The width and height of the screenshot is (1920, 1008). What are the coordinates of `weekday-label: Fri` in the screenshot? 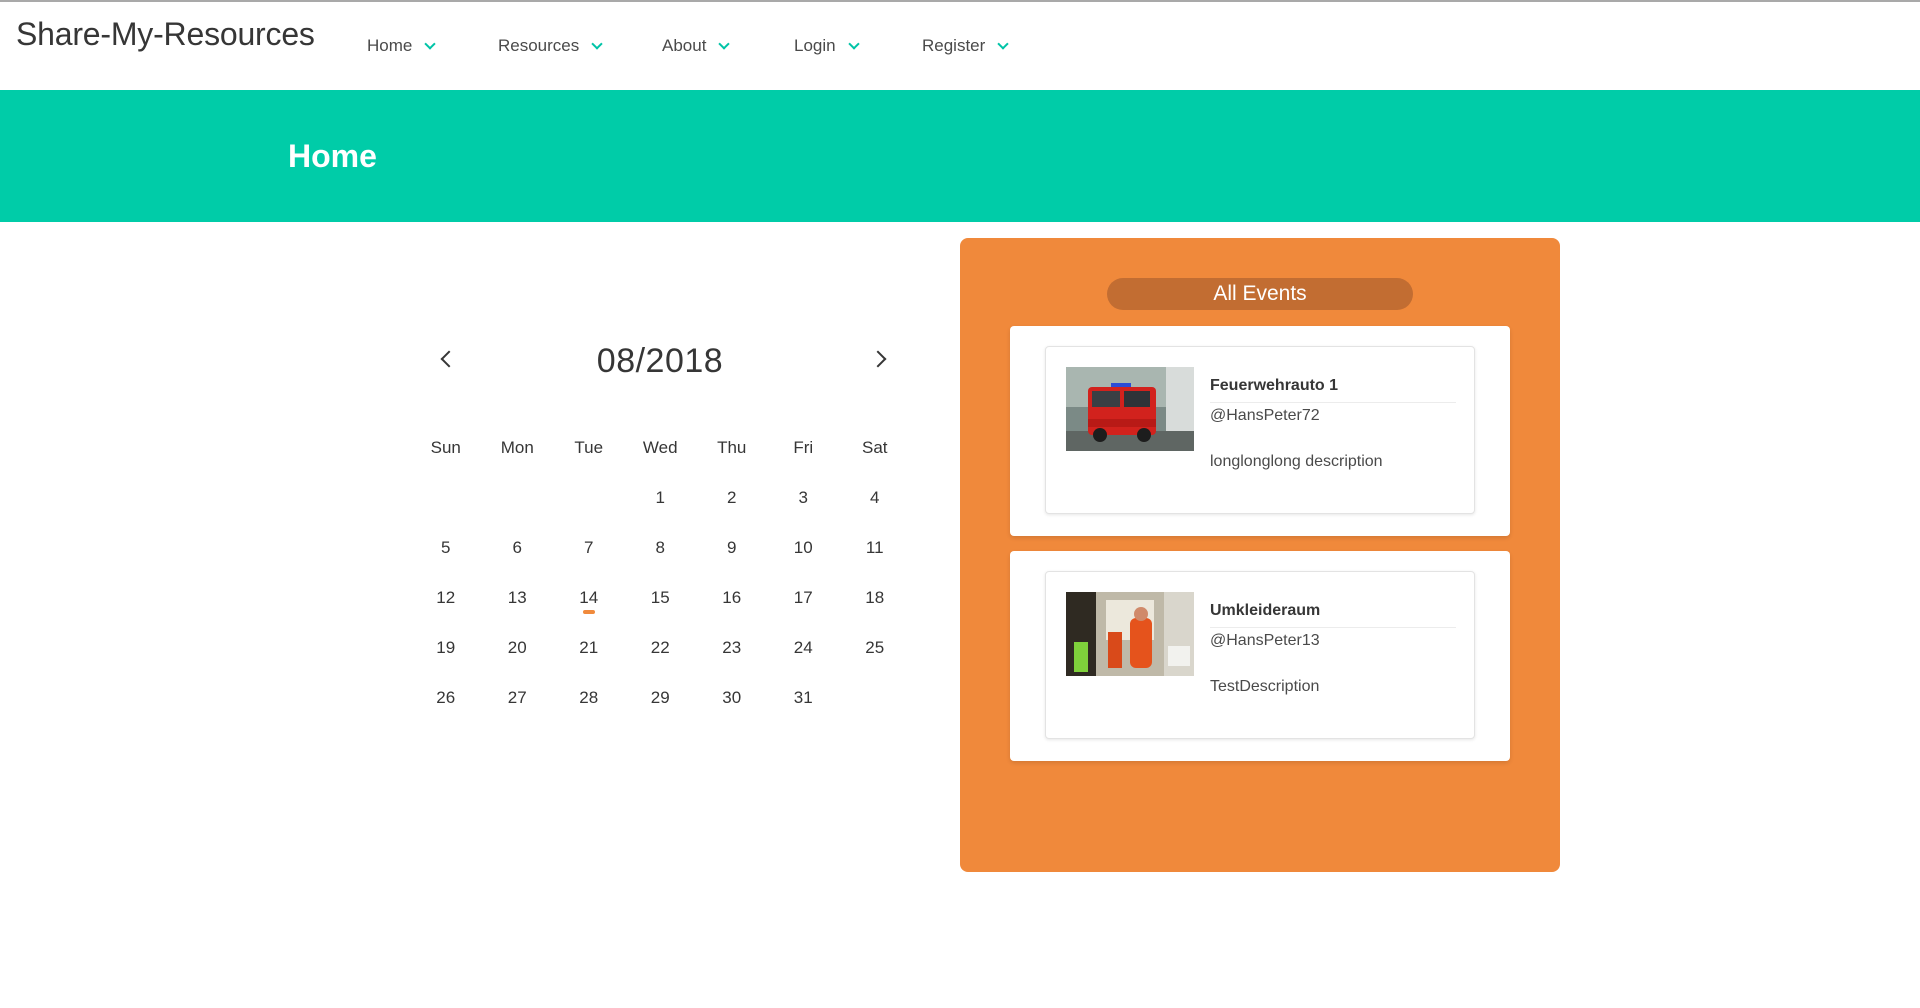 It's located at (803, 447).